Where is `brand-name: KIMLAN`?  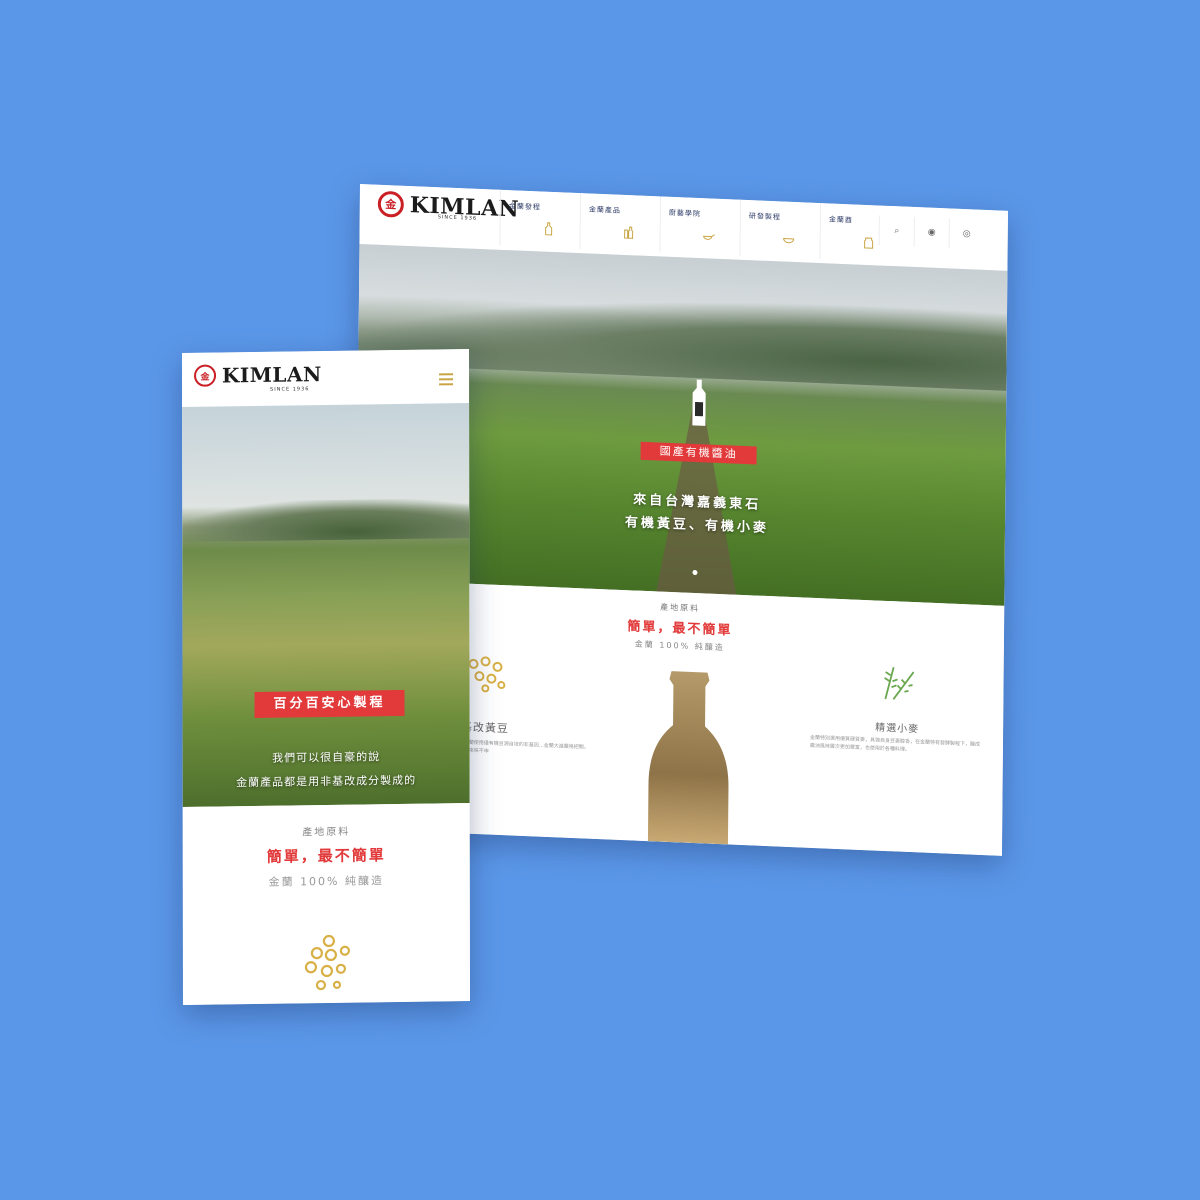
brand-name: KIMLAN is located at coordinates (272, 375).